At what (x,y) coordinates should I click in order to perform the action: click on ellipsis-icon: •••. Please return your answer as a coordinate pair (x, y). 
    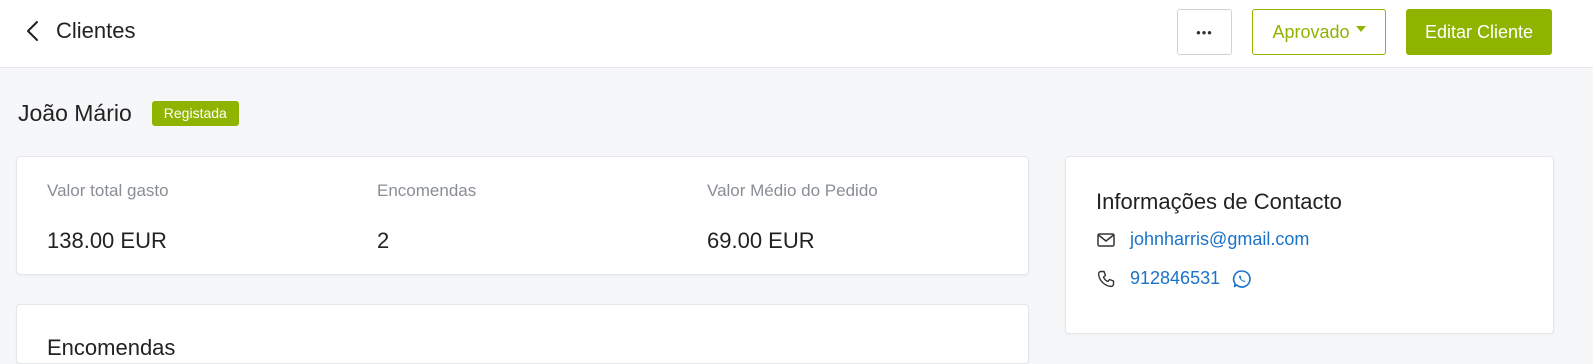
    Looking at the image, I should click on (1204, 32).